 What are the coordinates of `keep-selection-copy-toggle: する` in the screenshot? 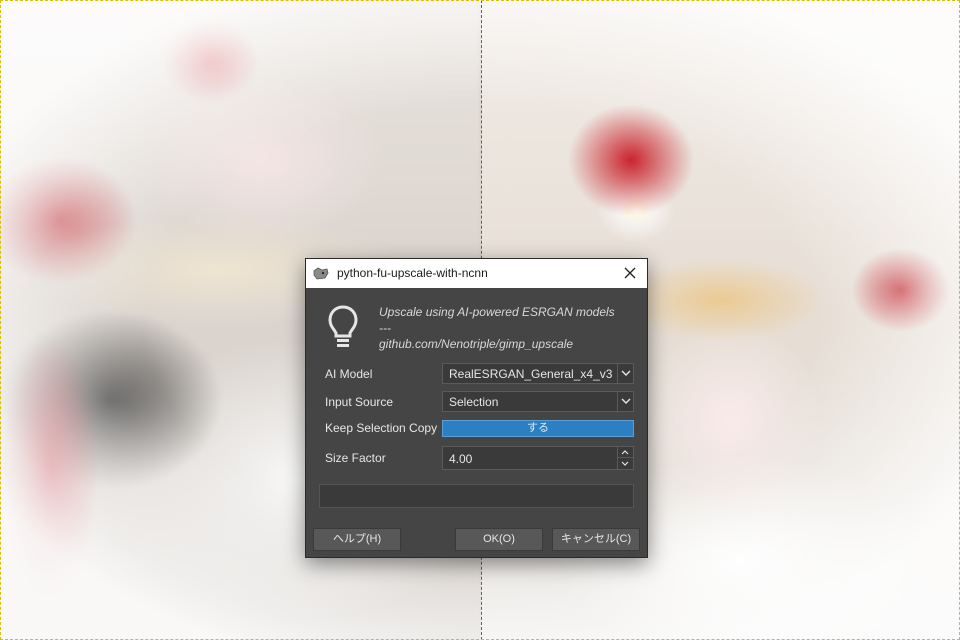 It's located at (538, 428).